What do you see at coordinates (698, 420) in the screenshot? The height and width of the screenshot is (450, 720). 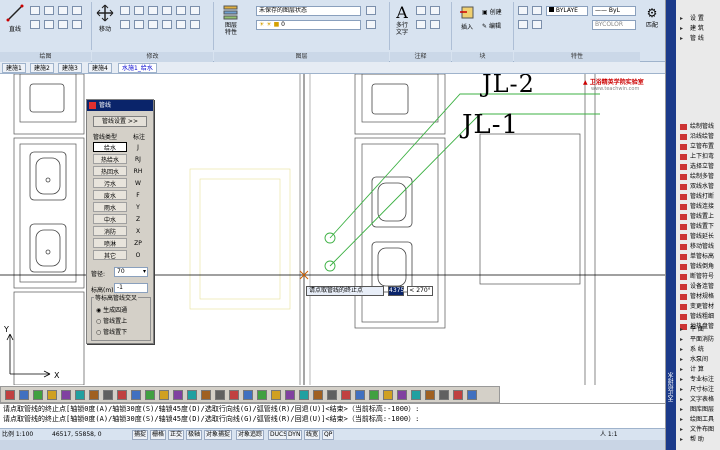 I see `menu-item: 绘图工具` at bounding box center [698, 420].